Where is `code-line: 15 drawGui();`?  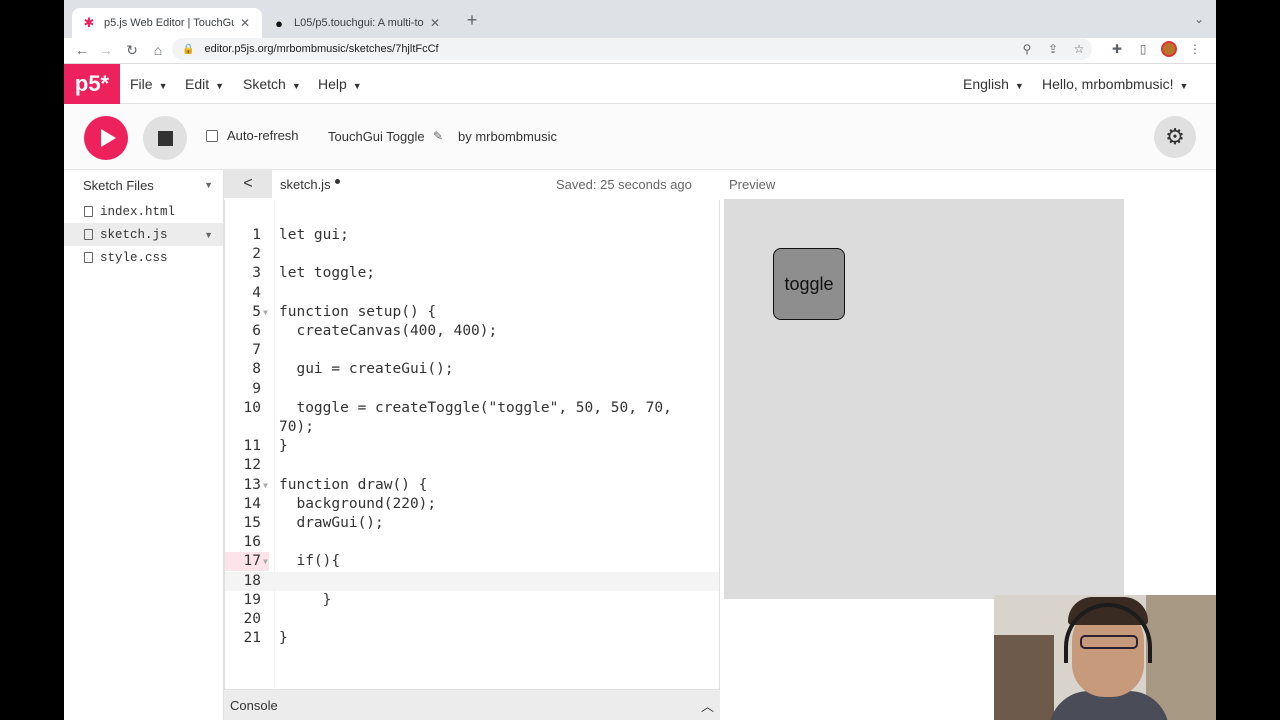
code-line: 15 drawGui(); is located at coordinates (472, 523).